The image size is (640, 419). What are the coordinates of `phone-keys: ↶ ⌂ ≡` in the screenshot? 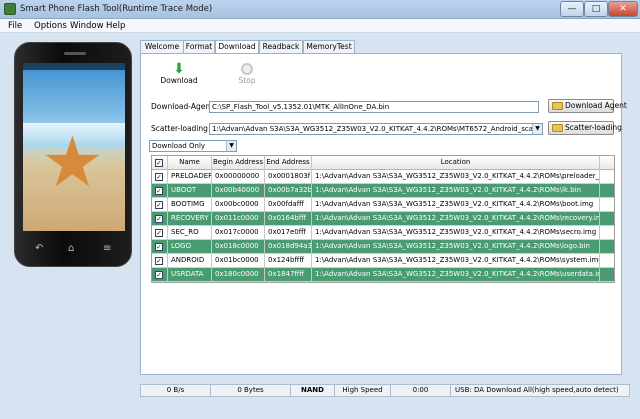 It's located at (74, 249).